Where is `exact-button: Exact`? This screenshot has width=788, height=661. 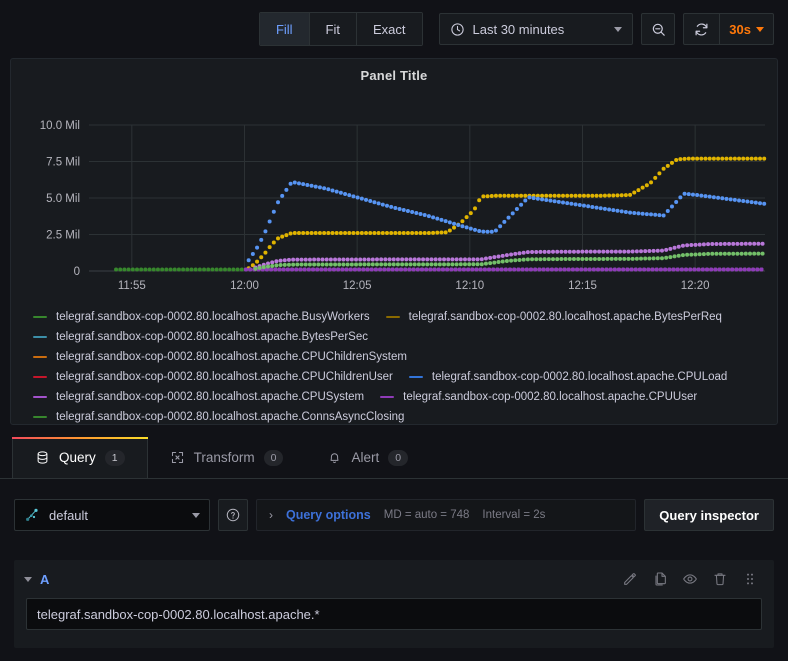
exact-button: Exact is located at coordinates (389, 29).